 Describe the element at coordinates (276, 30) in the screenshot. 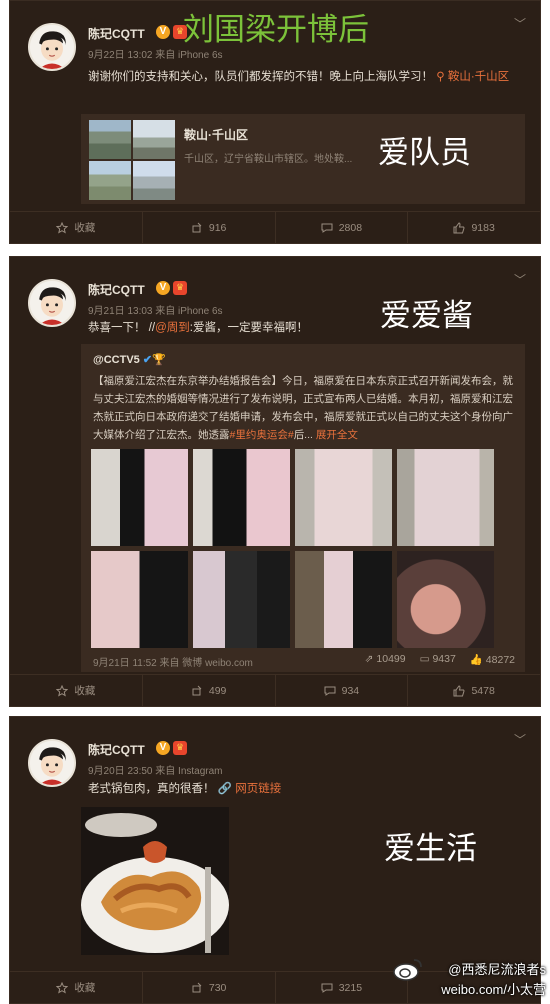

I see `title-overlay: 刘国梁开博后` at that location.